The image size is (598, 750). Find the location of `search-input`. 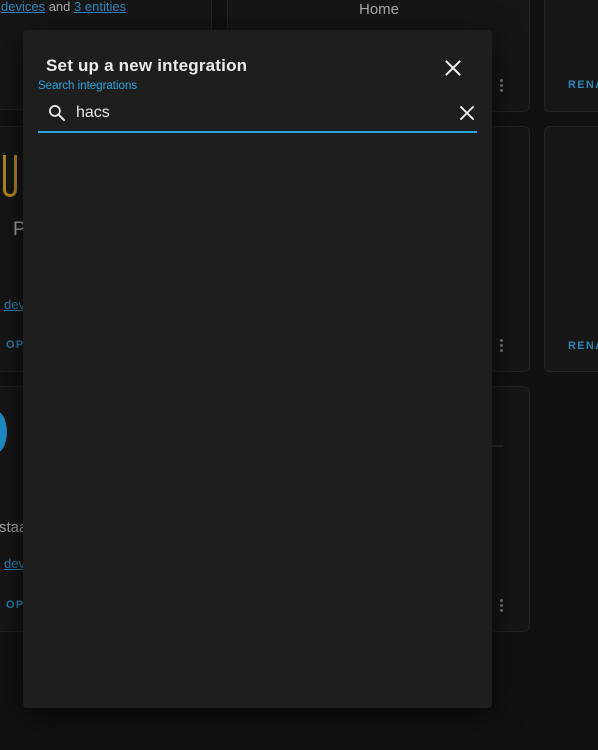

search-input is located at coordinates (261, 113).